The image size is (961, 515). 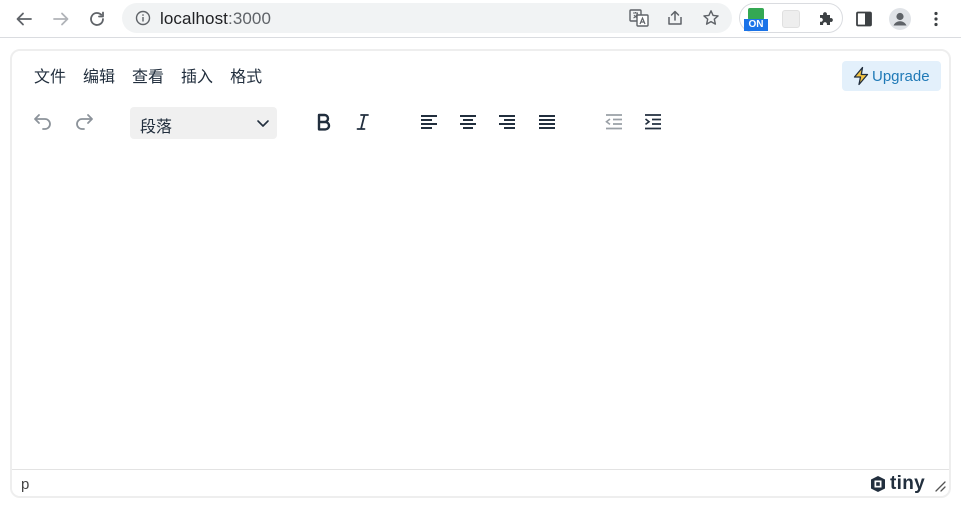 I want to click on site-info-icon, so click(x=143, y=18).